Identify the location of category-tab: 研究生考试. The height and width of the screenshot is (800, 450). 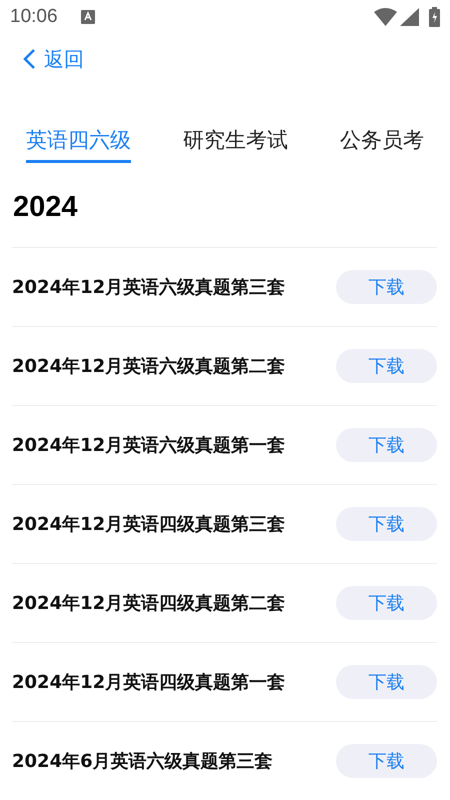
(235, 143).